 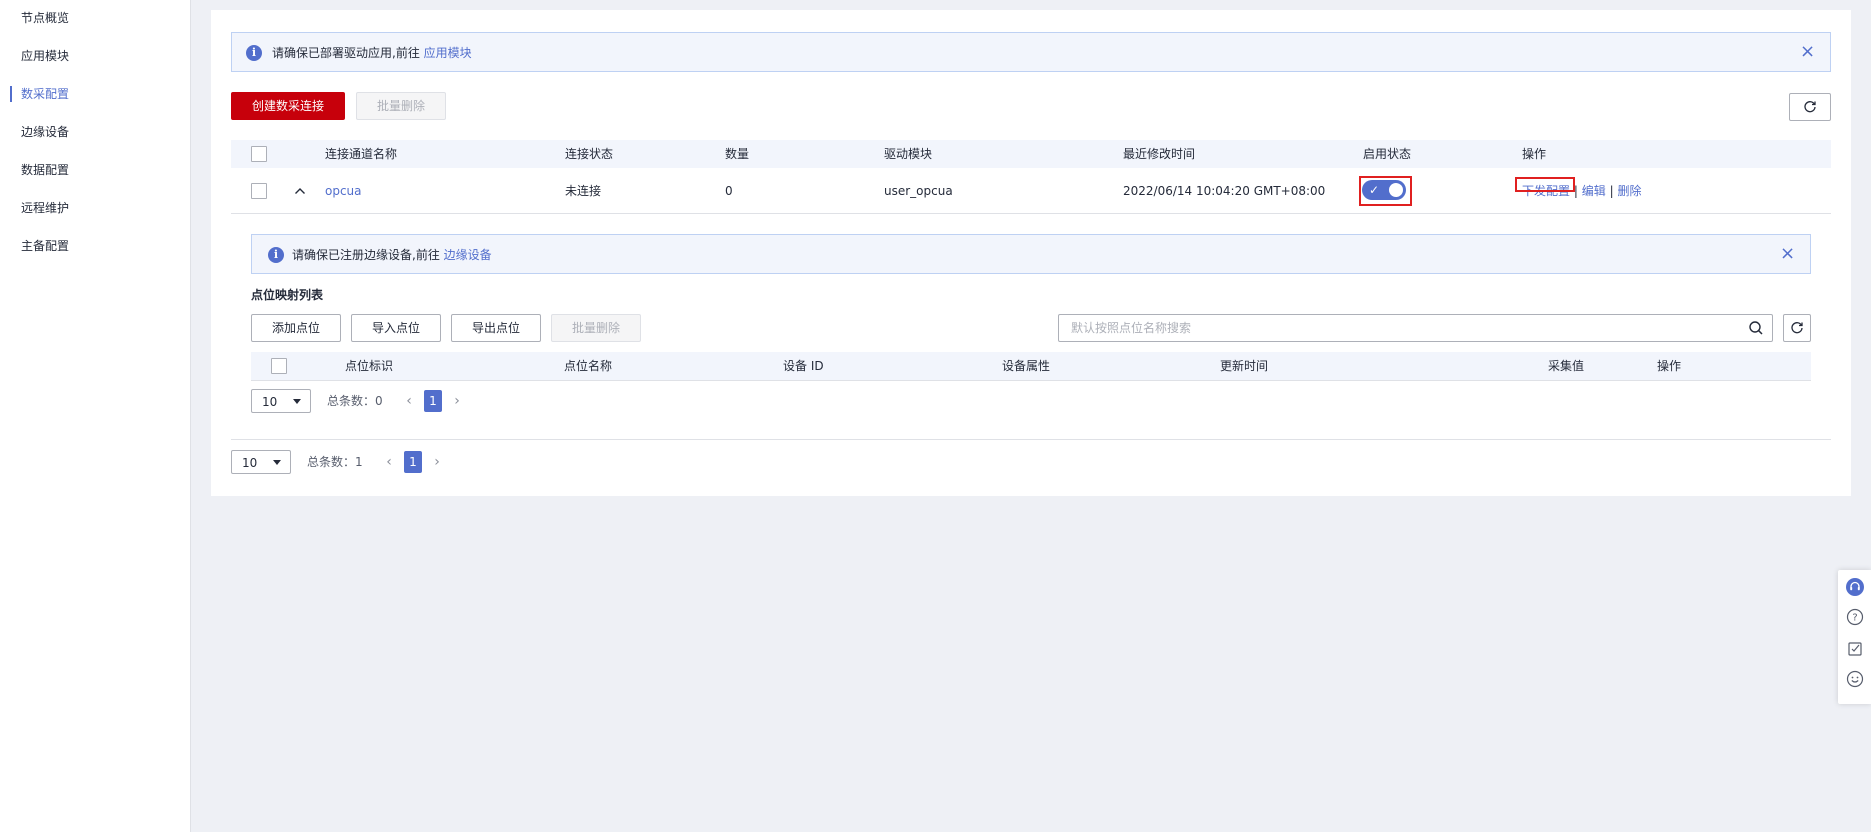 What do you see at coordinates (1387, 154) in the screenshot?
I see `col-enabled: 启用状态` at bounding box center [1387, 154].